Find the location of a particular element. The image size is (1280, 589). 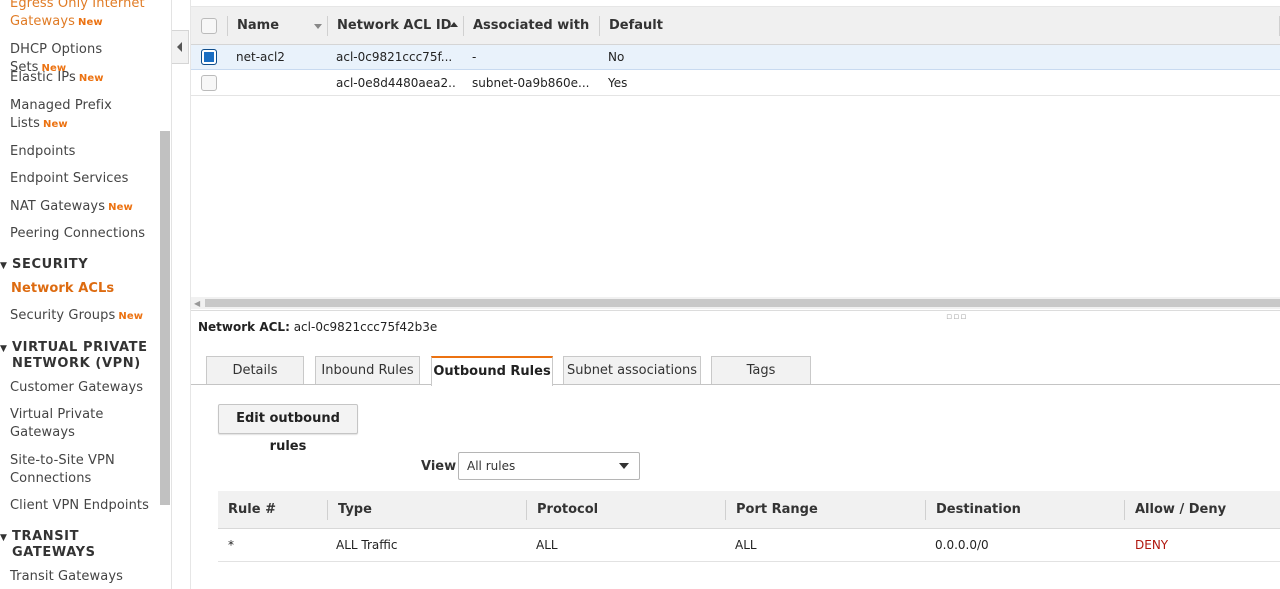

sidebar-item-endpoint-services: Endpoint Services is located at coordinates (85, 179).